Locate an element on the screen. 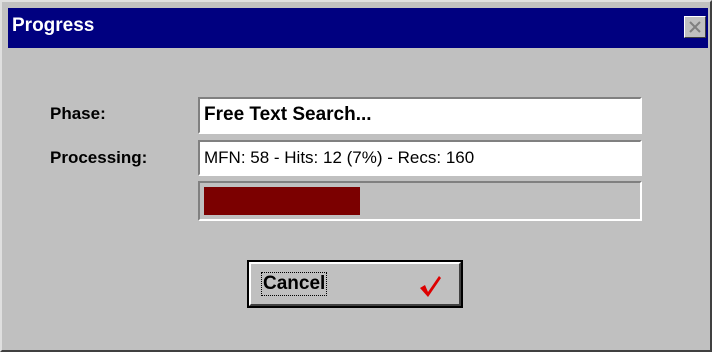 Image resolution: width=712 pixels, height=352 pixels. check-icon is located at coordinates (430, 286).